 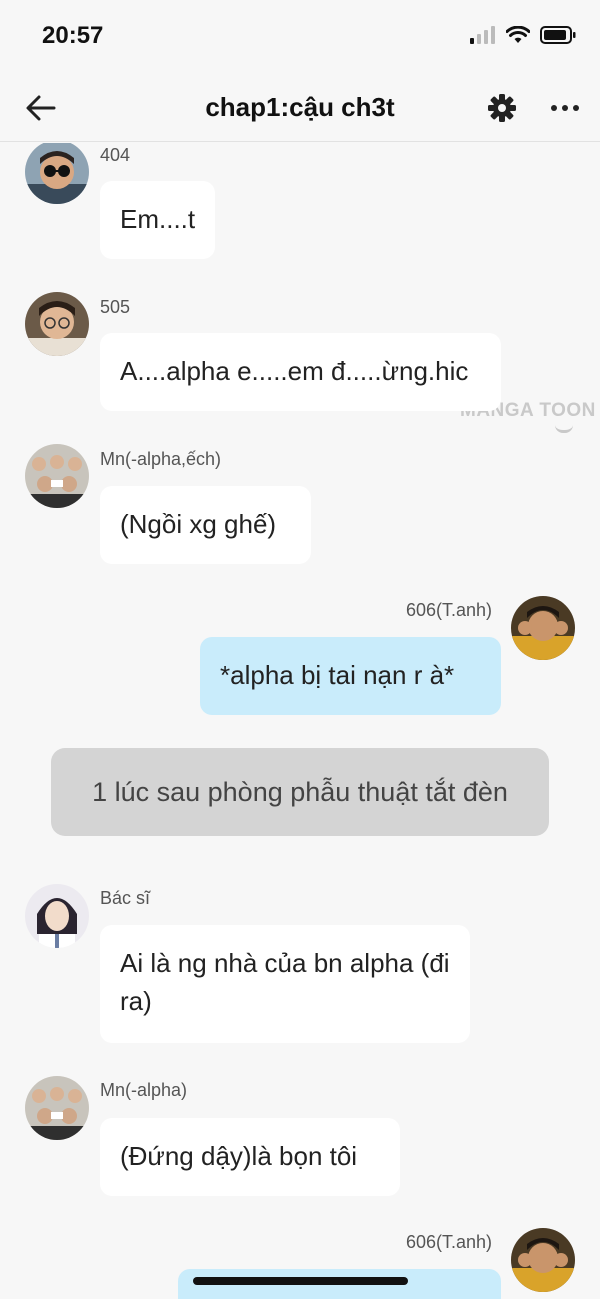 I want to click on sender-name: 505, so click(x=115, y=307).